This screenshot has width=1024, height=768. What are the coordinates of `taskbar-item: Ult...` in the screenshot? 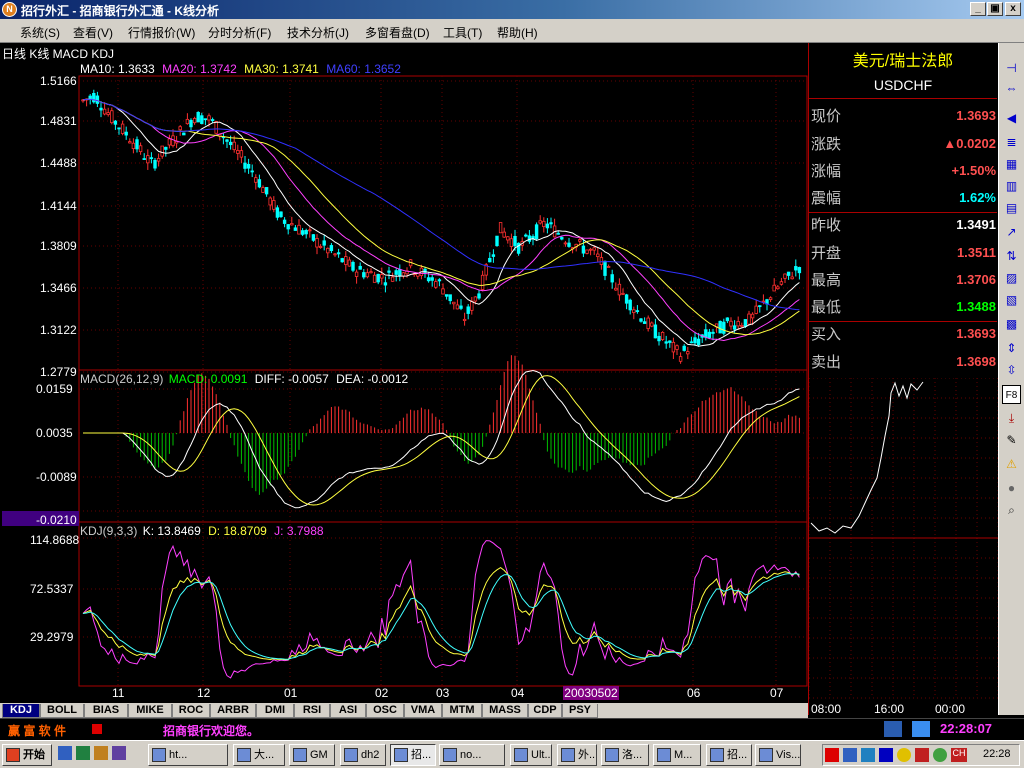 It's located at (531, 755).